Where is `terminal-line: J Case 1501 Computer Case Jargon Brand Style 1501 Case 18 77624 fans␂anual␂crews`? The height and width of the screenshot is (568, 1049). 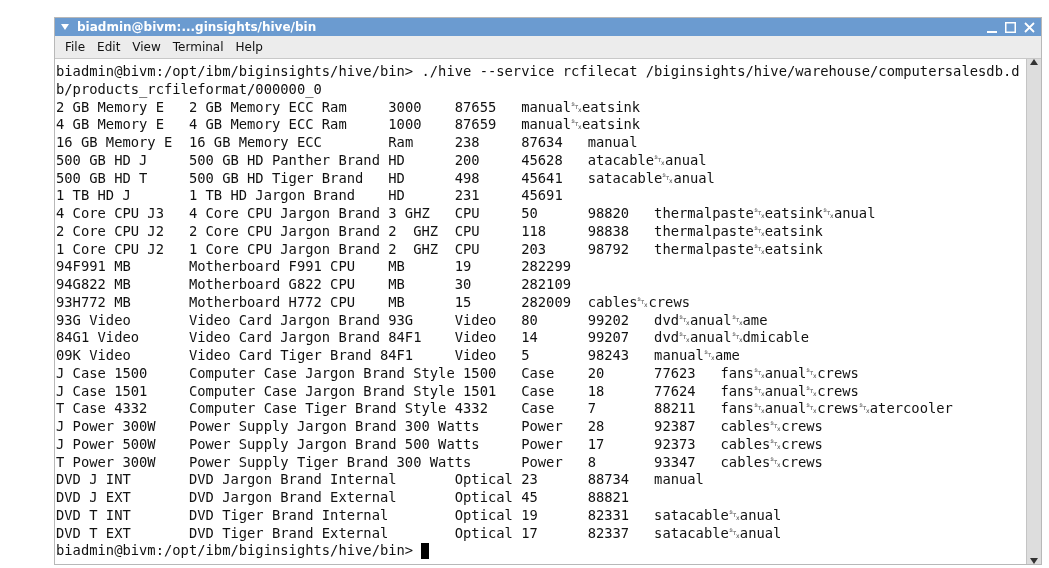 terminal-line: J Case 1501 Computer Case Jargon Brand Style 1501 Case 18 77624 fans␂anual␂crews is located at coordinates (458, 391).